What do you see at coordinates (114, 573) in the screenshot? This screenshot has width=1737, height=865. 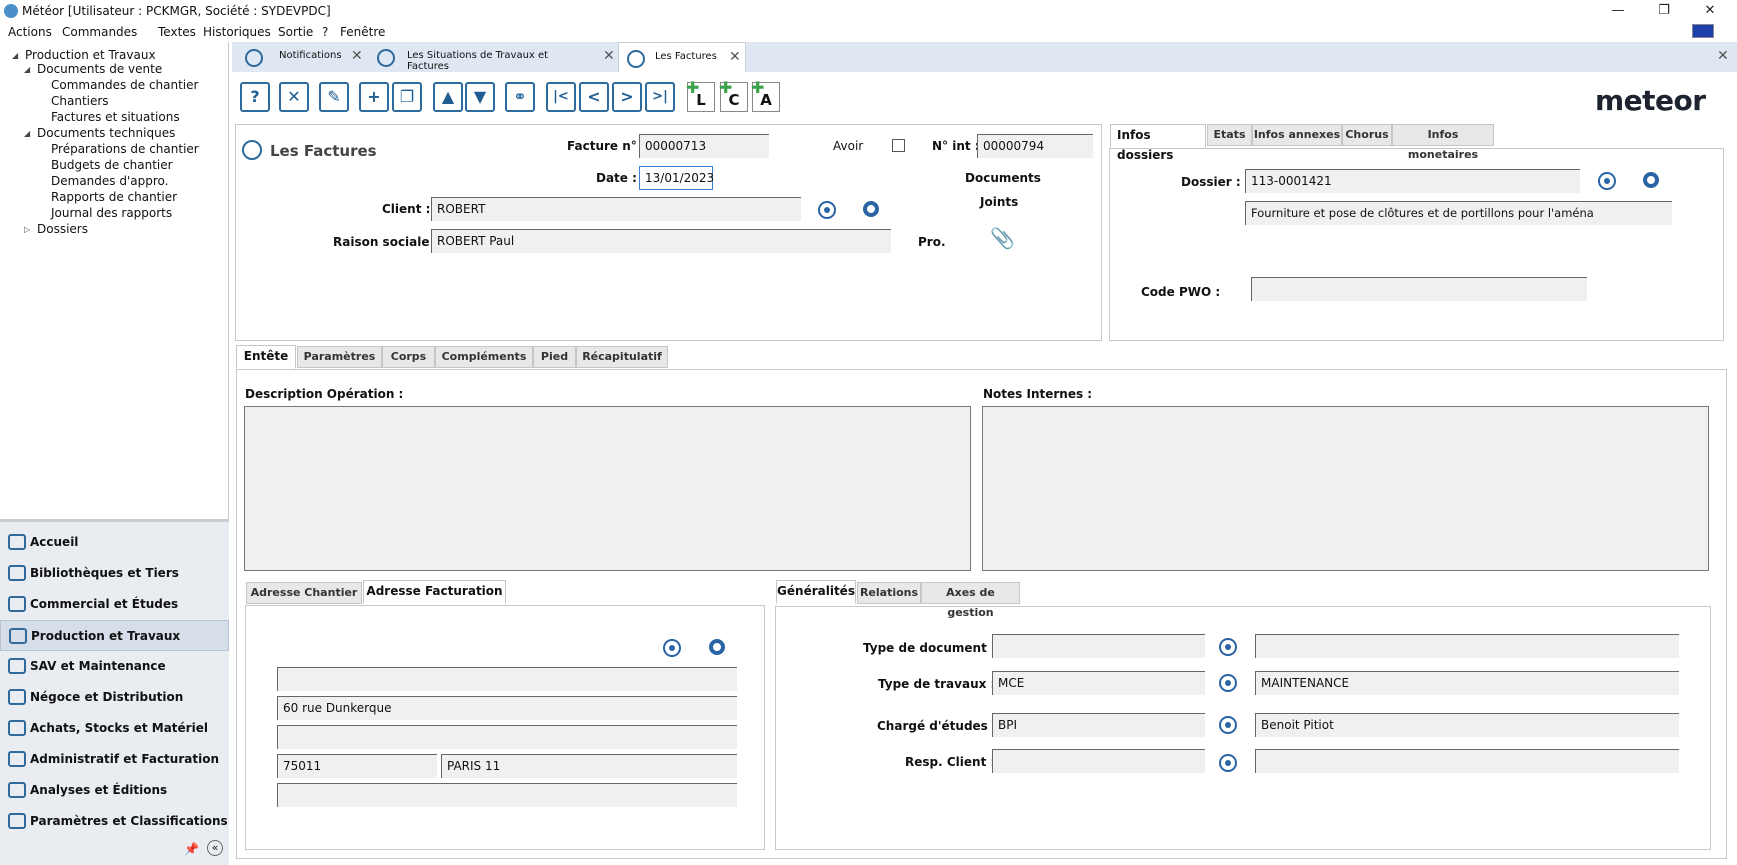 I see `module-bibliotheques: Bibliothèques et Tiers` at bounding box center [114, 573].